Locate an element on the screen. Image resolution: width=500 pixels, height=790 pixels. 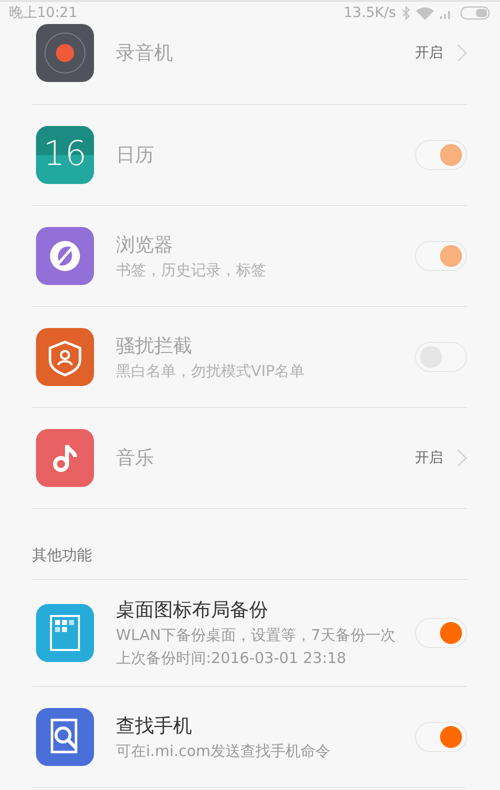
wifi-icon is located at coordinates (425, 13).